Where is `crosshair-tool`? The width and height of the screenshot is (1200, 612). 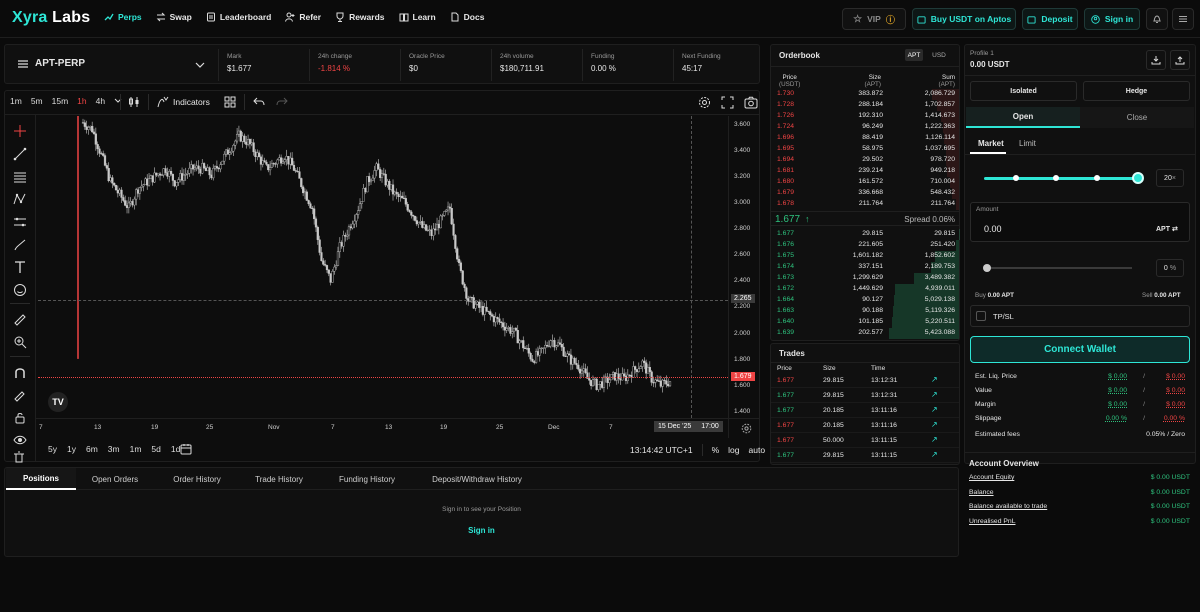 crosshair-tool is located at coordinates (20, 131).